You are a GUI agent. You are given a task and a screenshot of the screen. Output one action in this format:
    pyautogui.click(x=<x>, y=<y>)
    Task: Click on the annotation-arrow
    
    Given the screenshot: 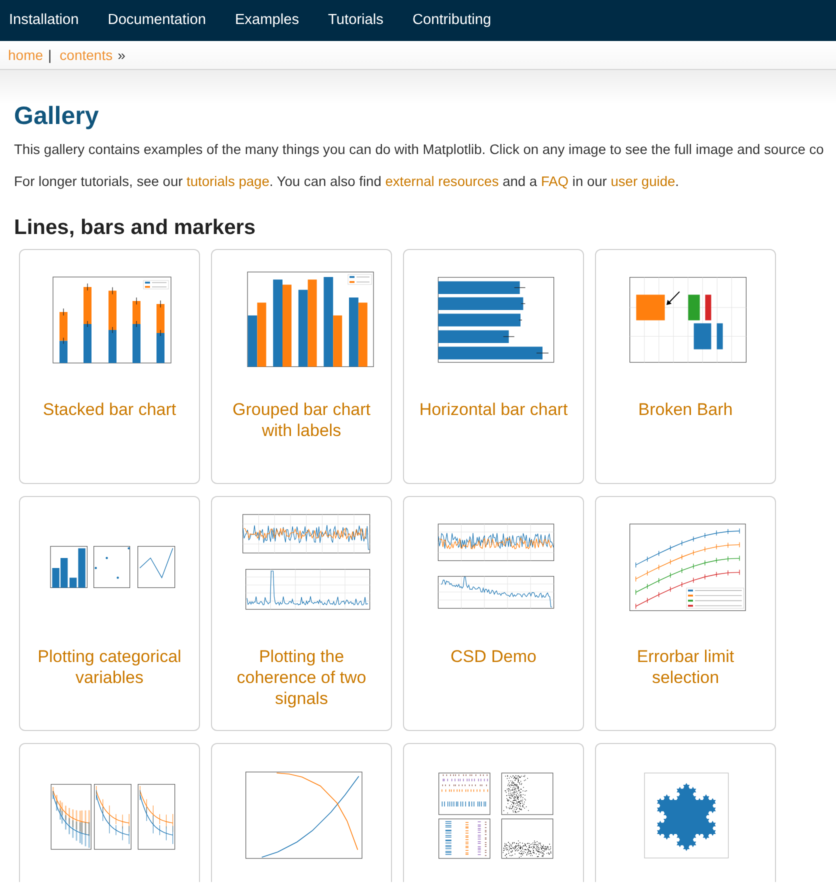 What is the action you would take?
    pyautogui.click(x=673, y=298)
    